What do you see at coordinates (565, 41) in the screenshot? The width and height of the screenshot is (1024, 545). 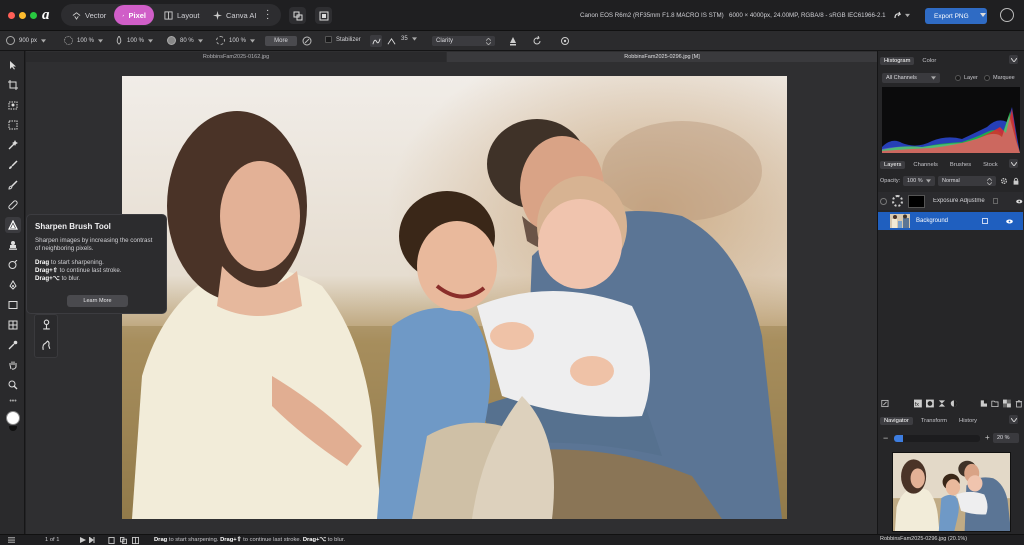 I see `force-pressure-button` at bounding box center [565, 41].